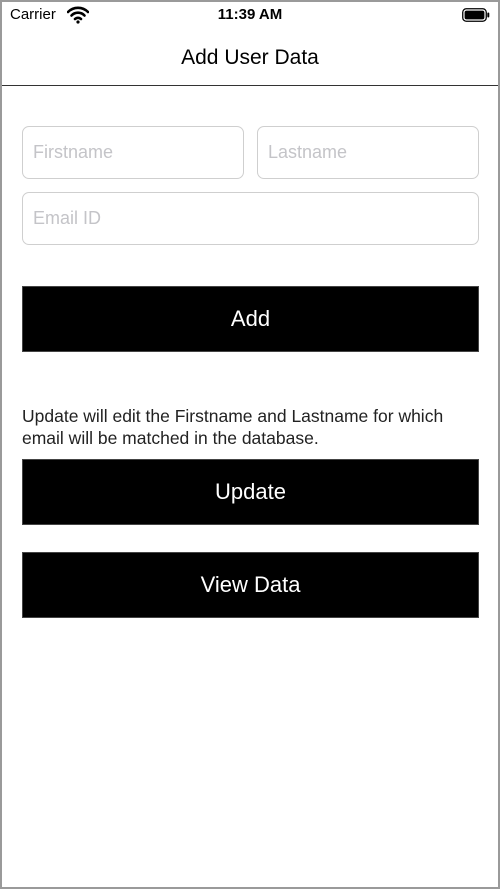 The height and width of the screenshot is (889, 500). What do you see at coordinates (250, 319) in the screenshot?
I see `add-button: Add` at bounding box center [250, 319].